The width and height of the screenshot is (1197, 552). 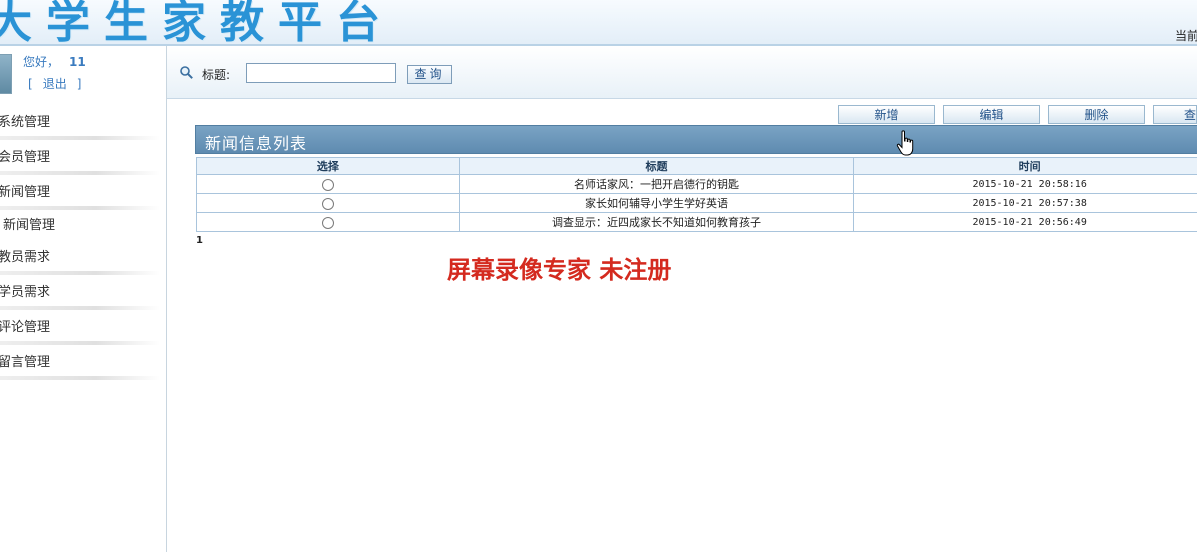 I want to click on logout-link-wrapper: [ 退出], so click(x=54, y=83).